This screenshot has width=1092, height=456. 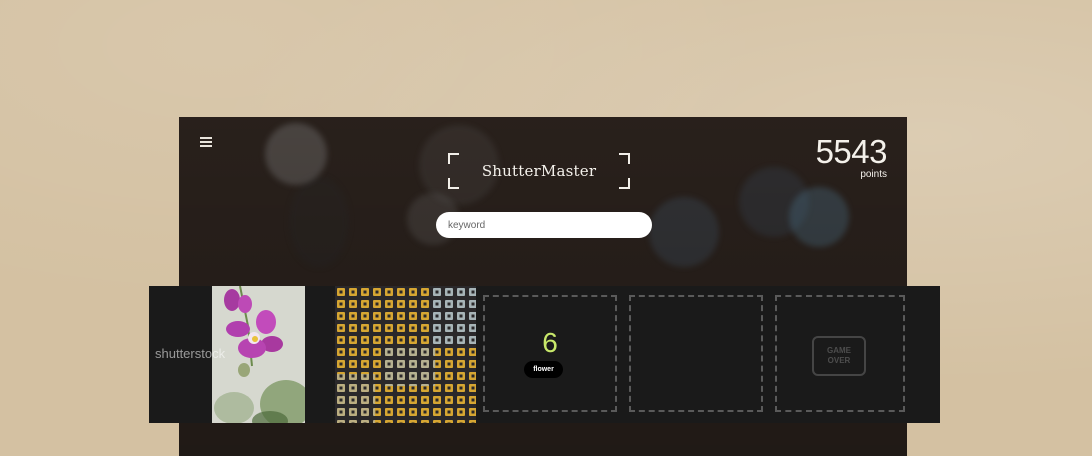 I want to click on game-over-line-2: OVER, so click(x=839, y=360).